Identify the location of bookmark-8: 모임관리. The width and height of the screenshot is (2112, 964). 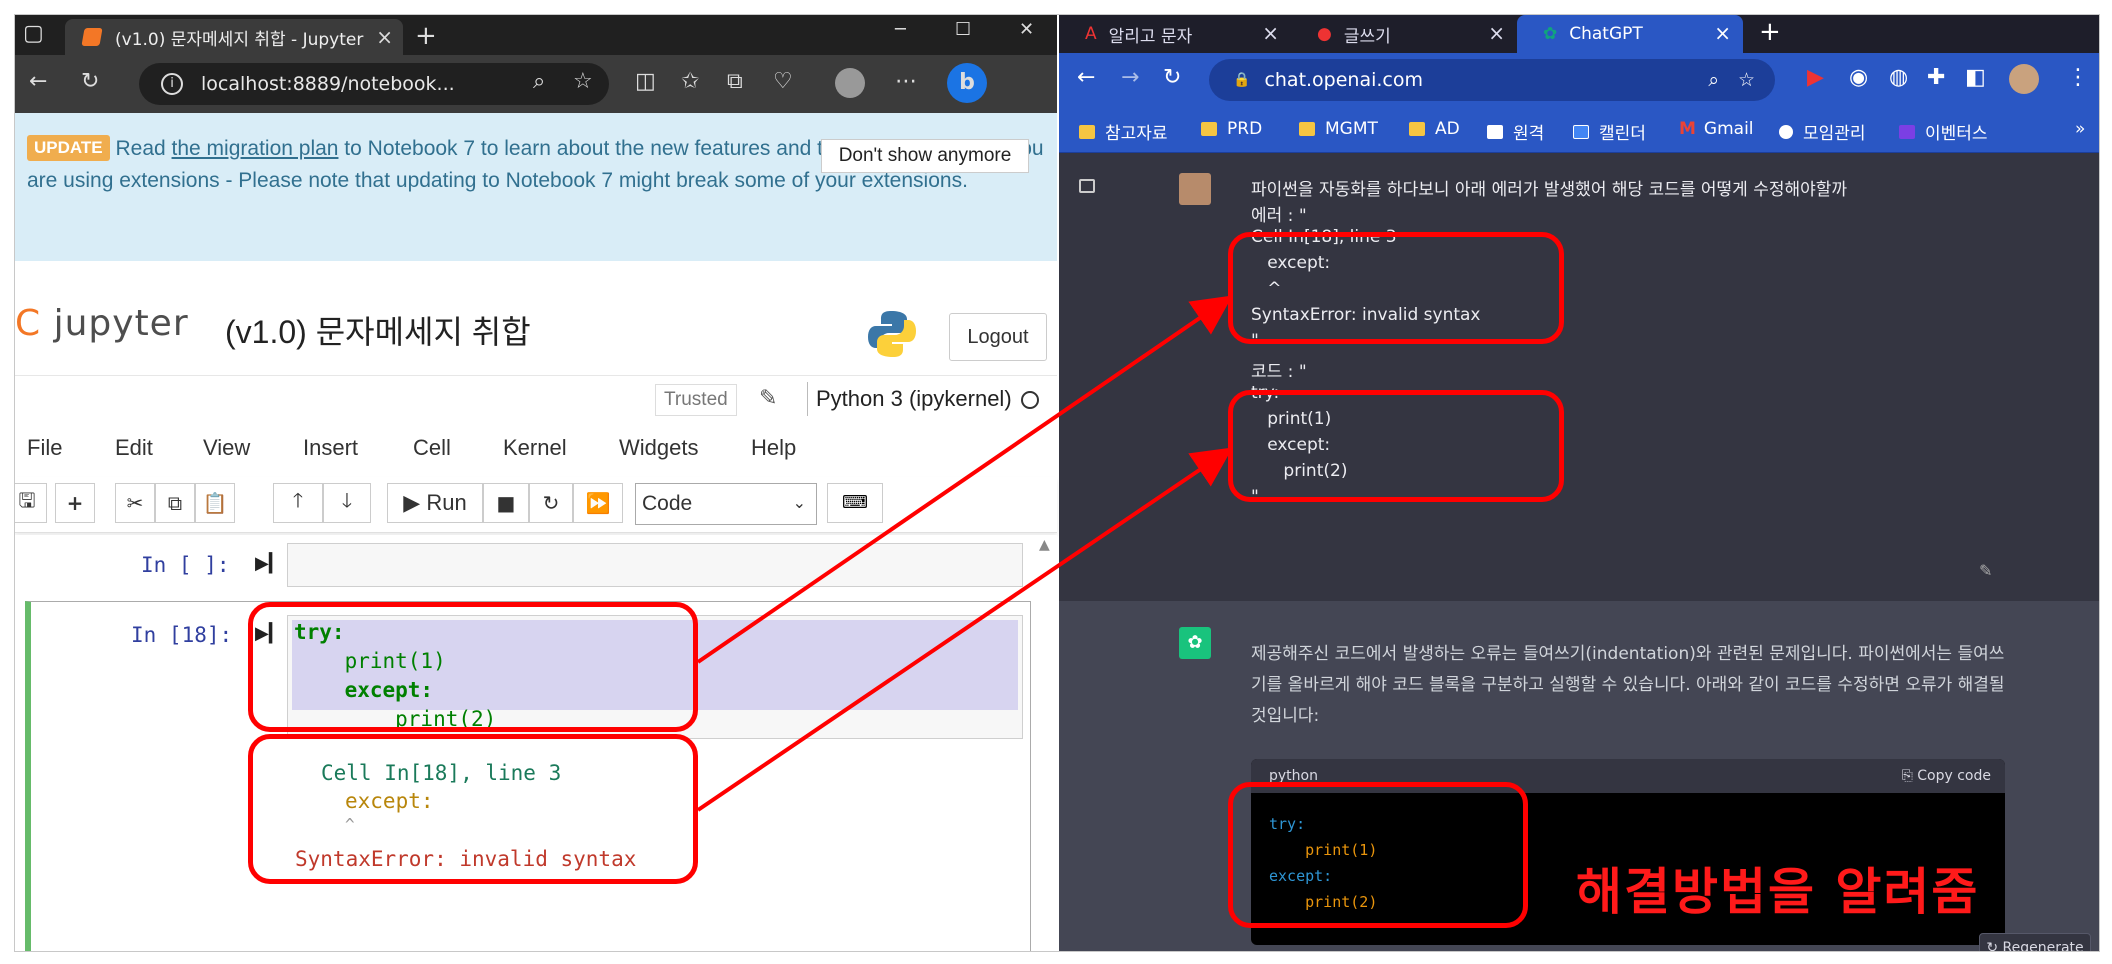
(1822, 131).